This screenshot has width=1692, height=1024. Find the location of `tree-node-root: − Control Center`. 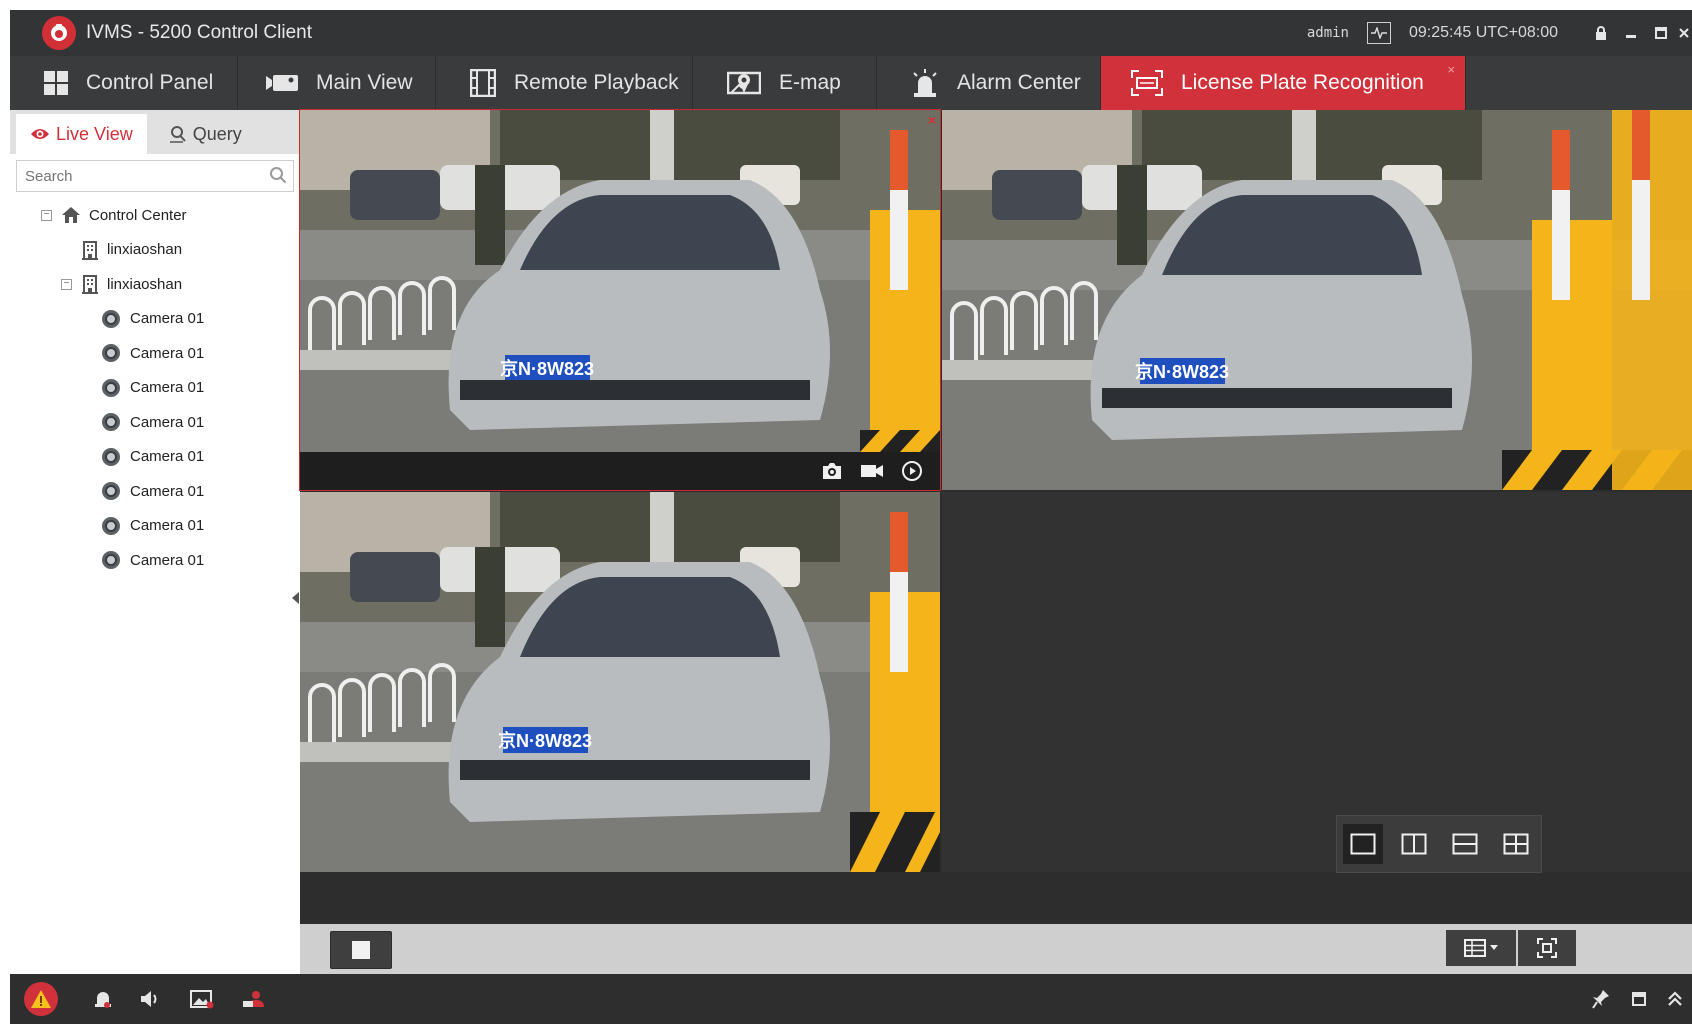

tree-node-root: − Control Center is located at coordinates (155, 215).